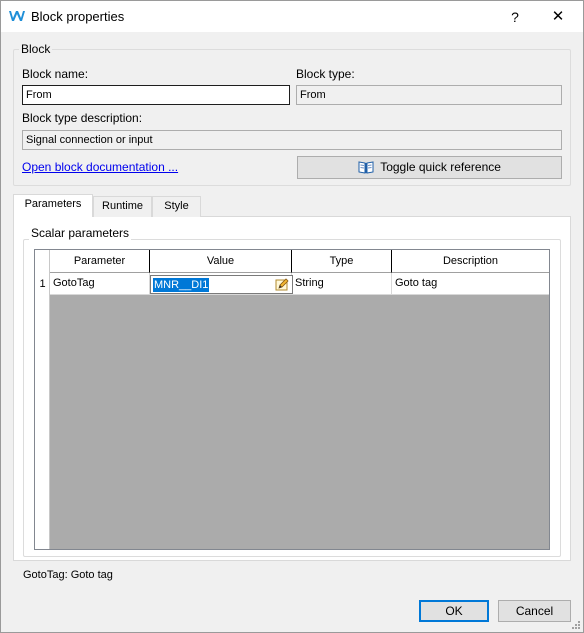  What do you see at coordinates (366, 167) in the screenshot?
I see `book-icon` at bounding box center [366, 167].